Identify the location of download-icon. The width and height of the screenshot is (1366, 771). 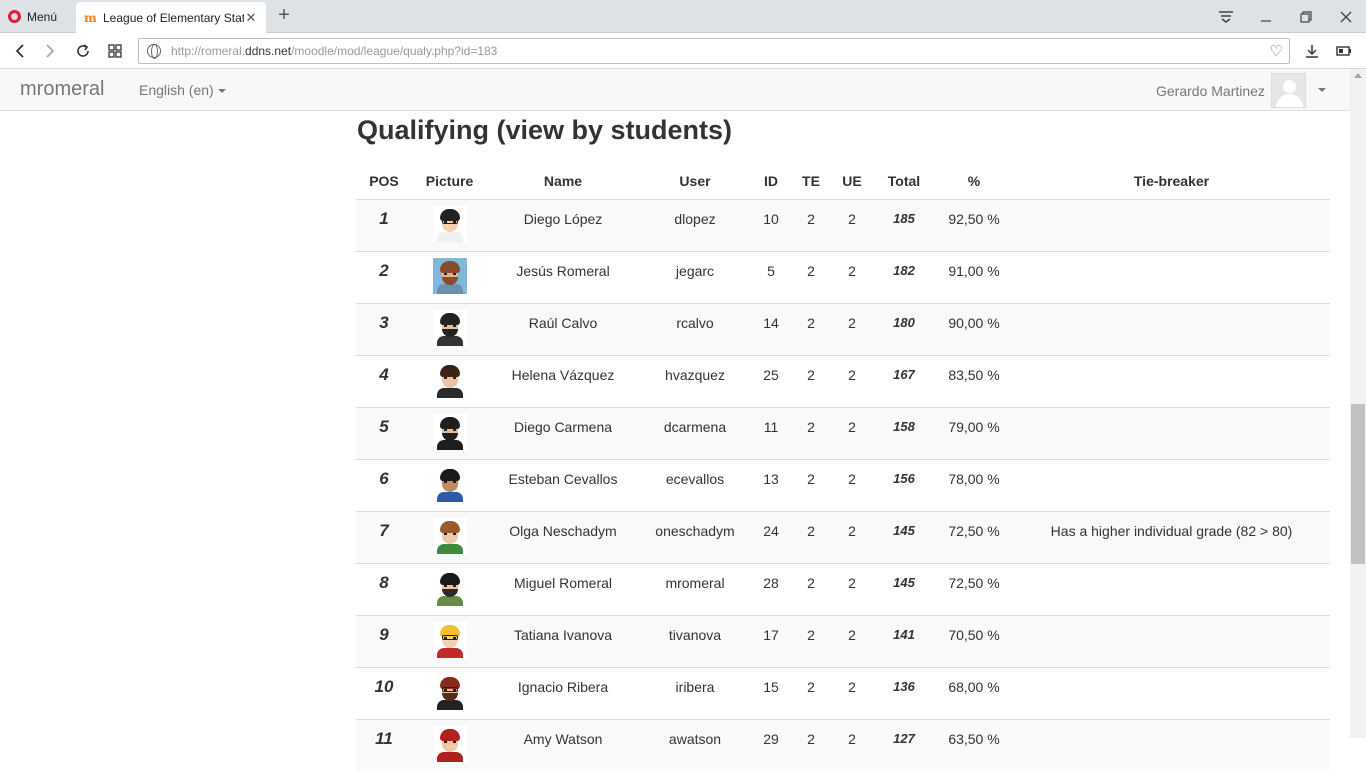
(1312, 51).